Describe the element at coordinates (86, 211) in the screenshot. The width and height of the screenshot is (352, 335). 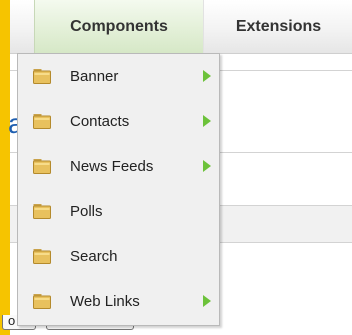
I see `menu-item-label: Polls` at that location.